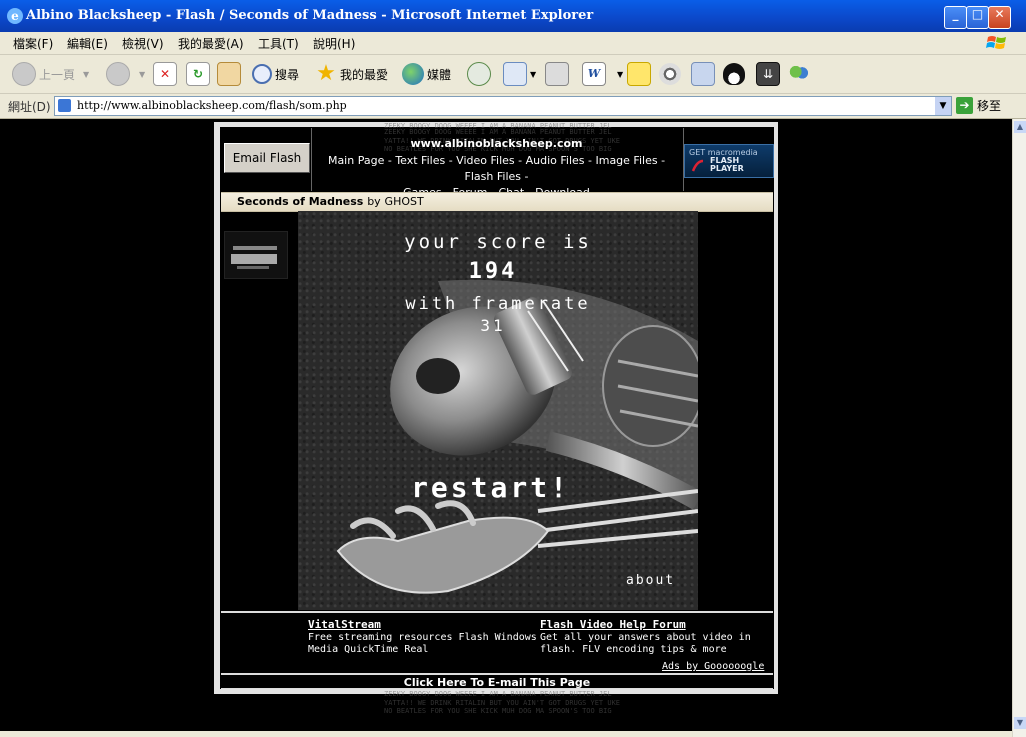 This screenshot has height=737, width=1026. What do you see at coordinates (996, 42) in the screenshot?
I see `windows-logo-icon` at bounding box center [996, 42].